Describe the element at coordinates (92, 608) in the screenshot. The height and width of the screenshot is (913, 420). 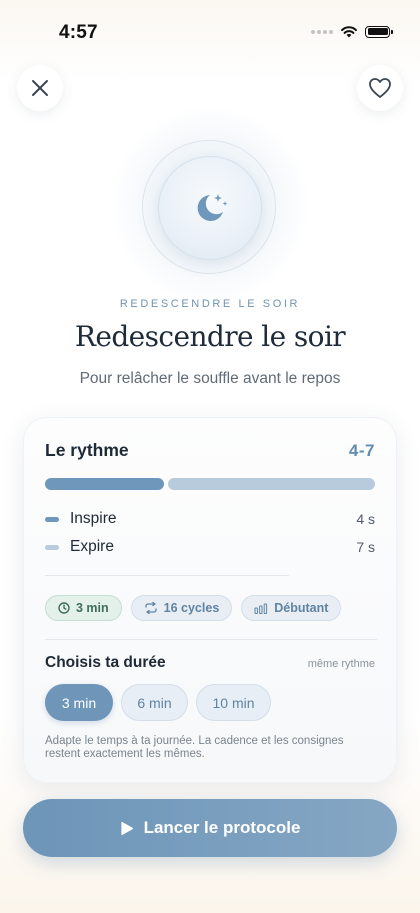
I see `chip-label: 3 min` at that location.